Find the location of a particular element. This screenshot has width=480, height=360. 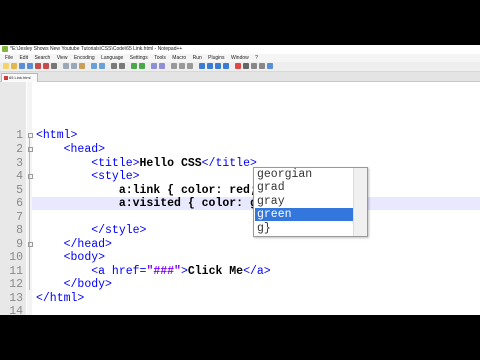

sync-h-icon is located at coordinates (162, 66).